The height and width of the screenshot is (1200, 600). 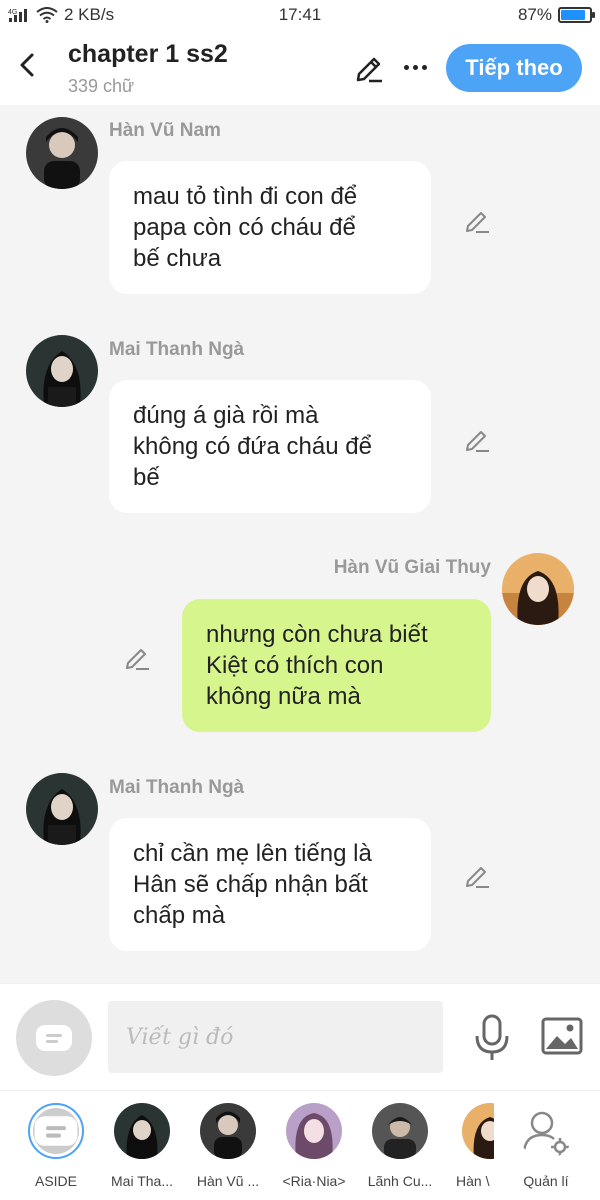 What do you see at coordinates (412, 567) in the screenshot?
I see `sender-name: Hàn Vũ Giai Thuy` at bounding box center [412, 567].